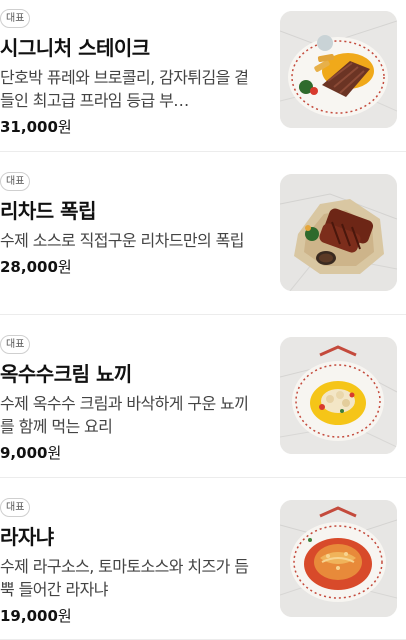 The width and height of the screenshot is (406, 640). I want to click on price-value: 31,000, so click(29, 127).